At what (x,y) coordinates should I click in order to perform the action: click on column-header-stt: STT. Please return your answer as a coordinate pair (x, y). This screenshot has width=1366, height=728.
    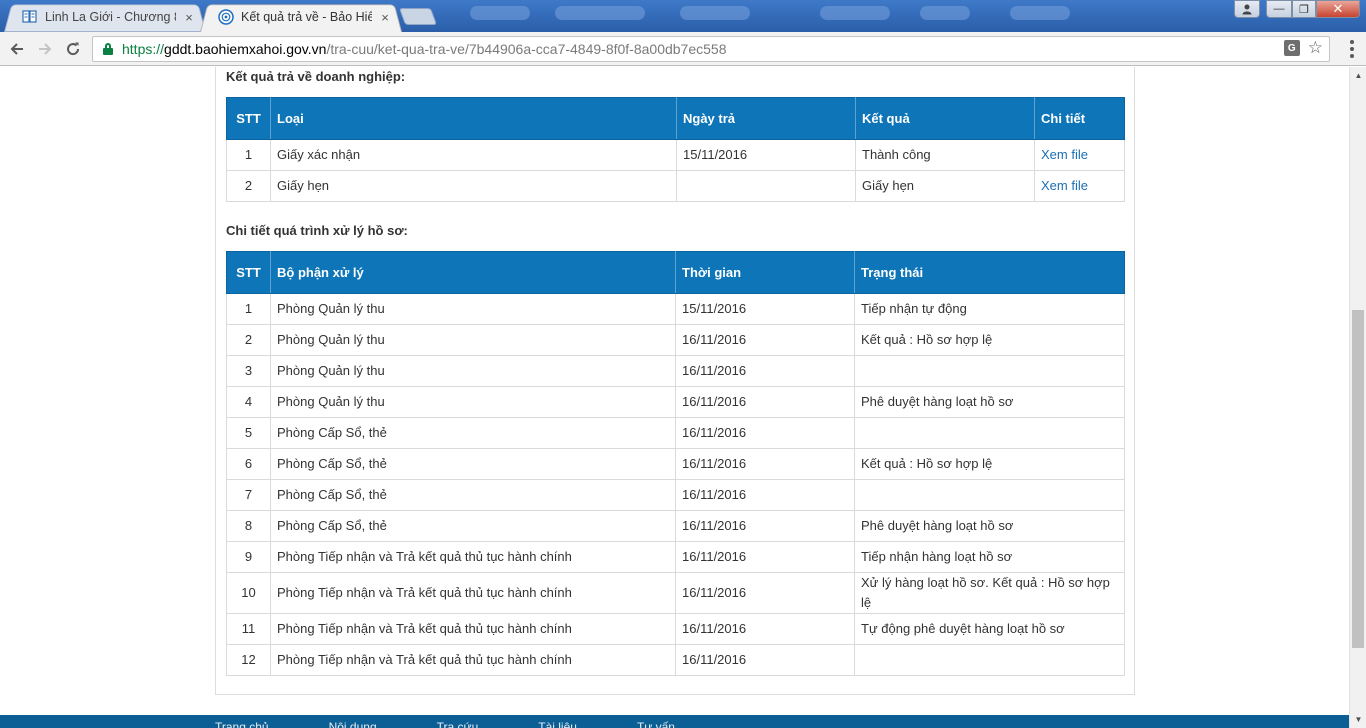
    Looking at the image, I should click on (248, 272).